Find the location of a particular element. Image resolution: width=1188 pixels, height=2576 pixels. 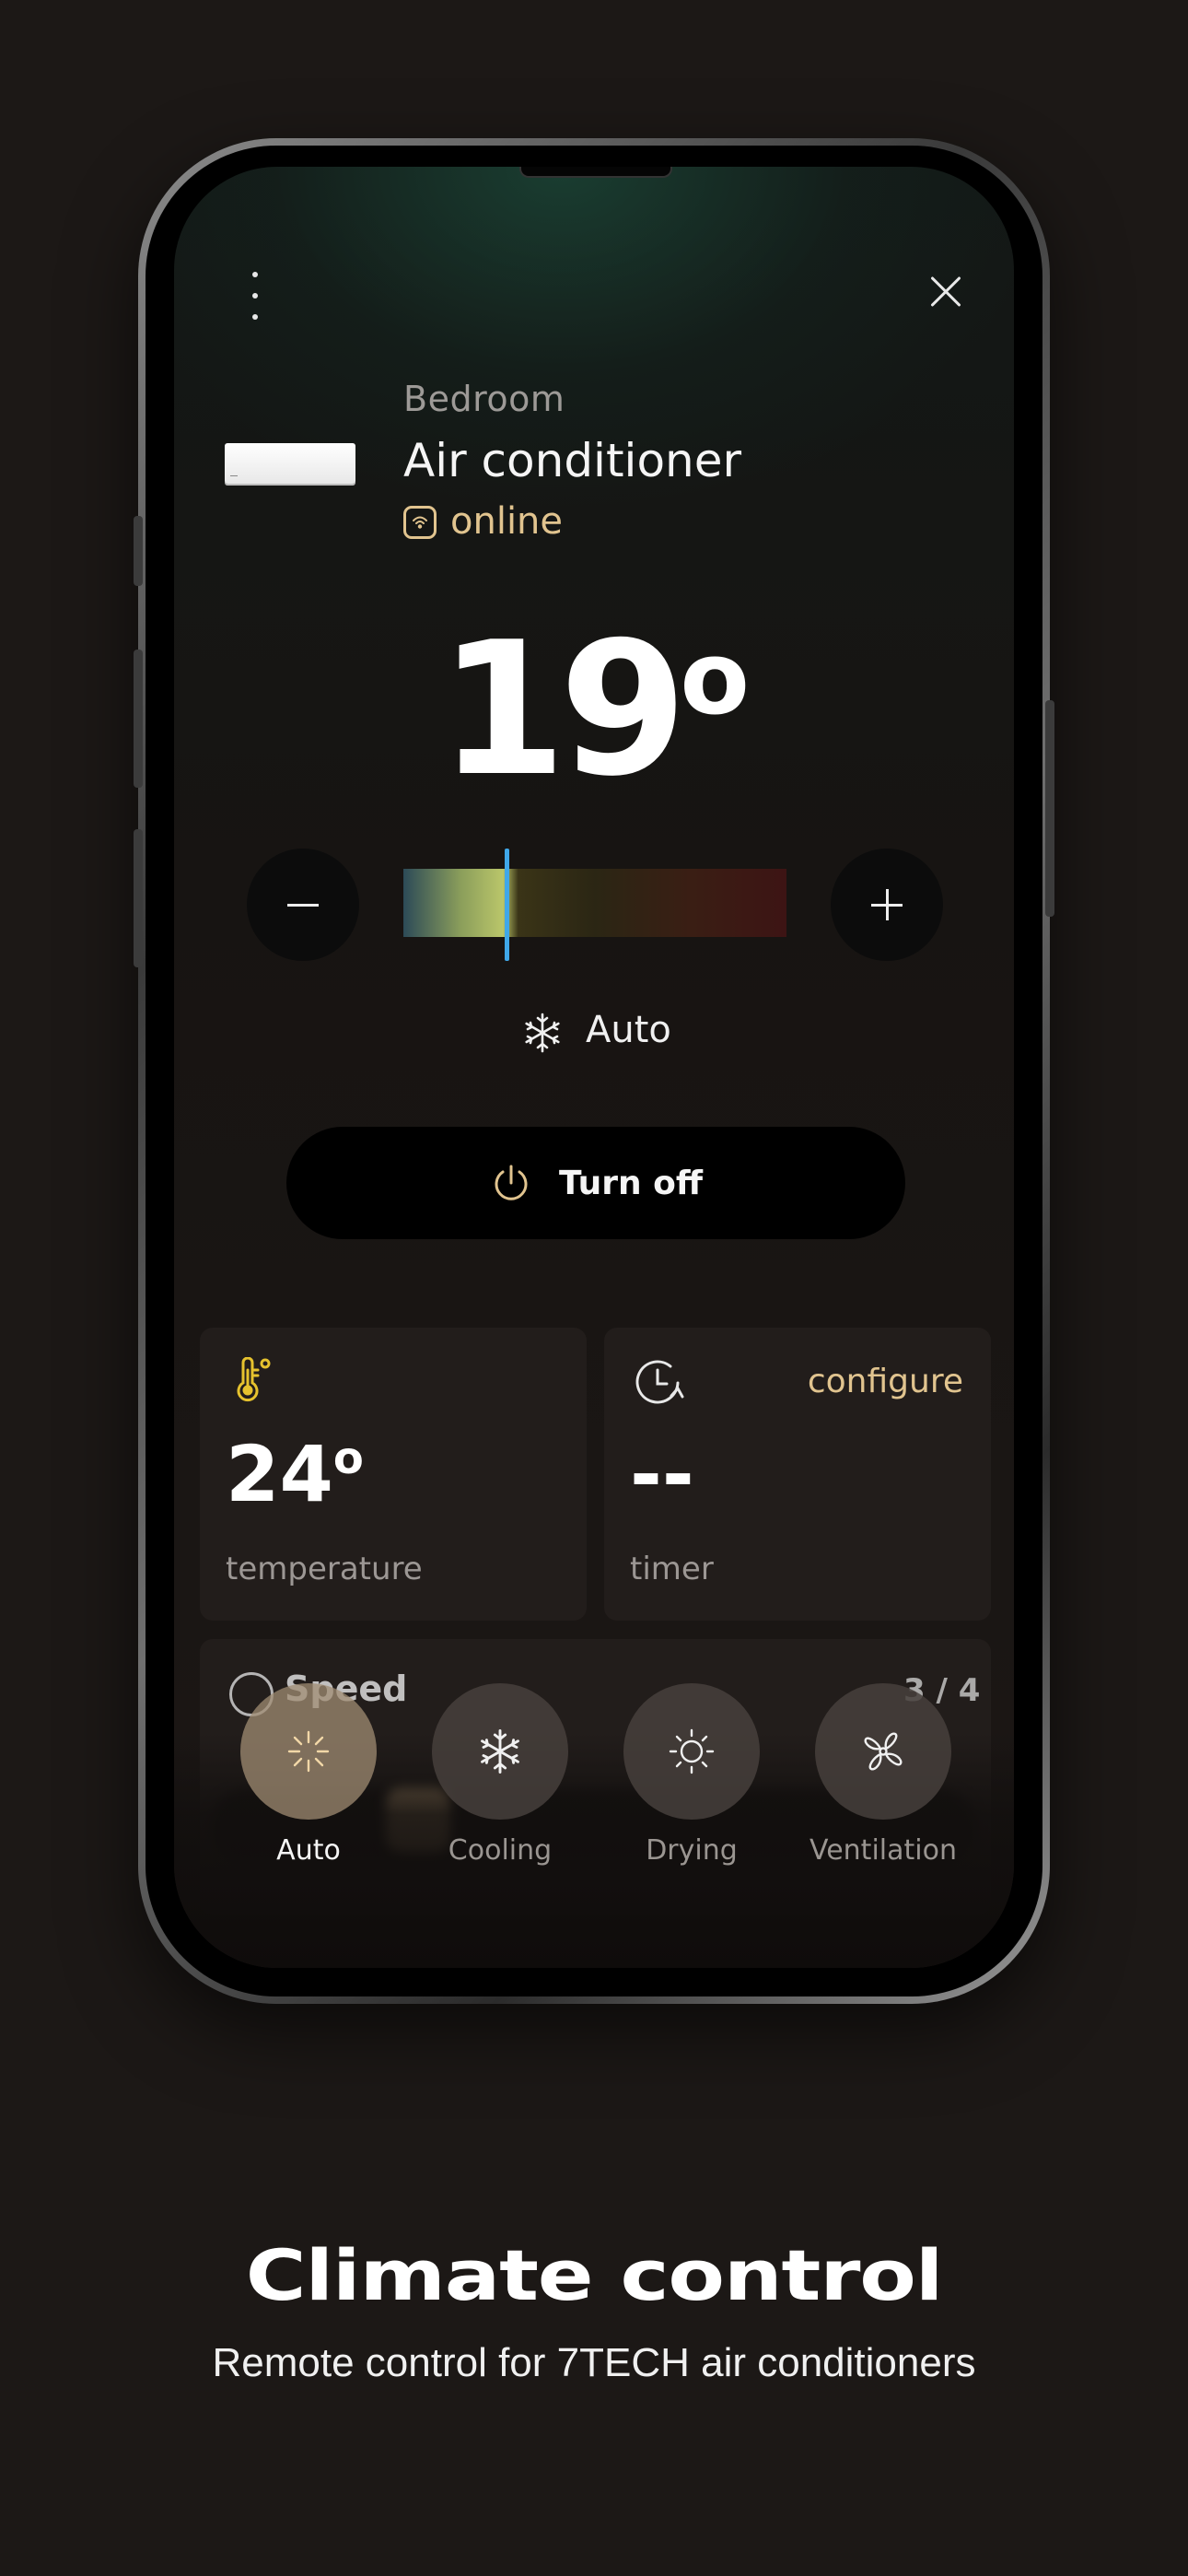

plus-icon is located at coordinates (887, 904).